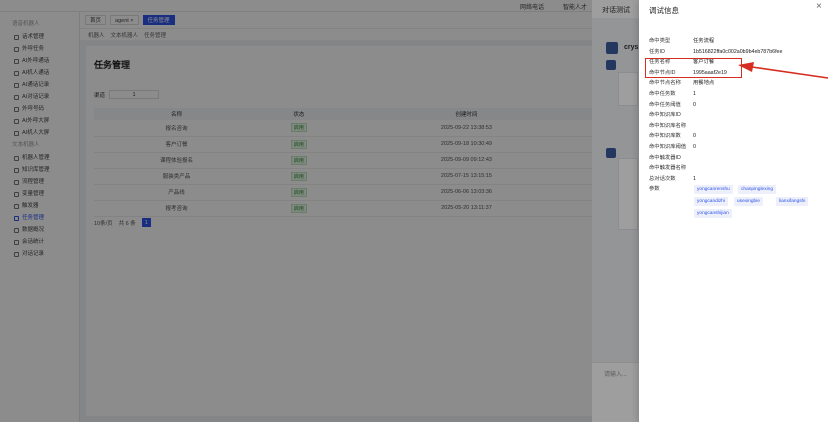 The width and height of the screenshot is (830, 422). What do you see at coordinates (711, 201) in the screenshot?
I see `param-tag: yongcandizhi` at bounding box center [711, 201].